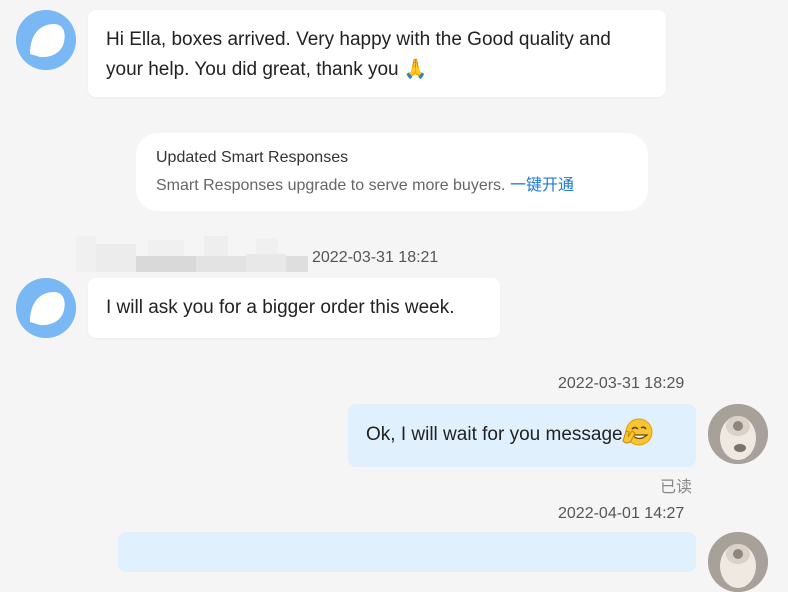 Image resolution: width=788 pixels, height=592 pixels. I want to click on message-timestamp: 2022-03-31 18:29, so click(621, 383).